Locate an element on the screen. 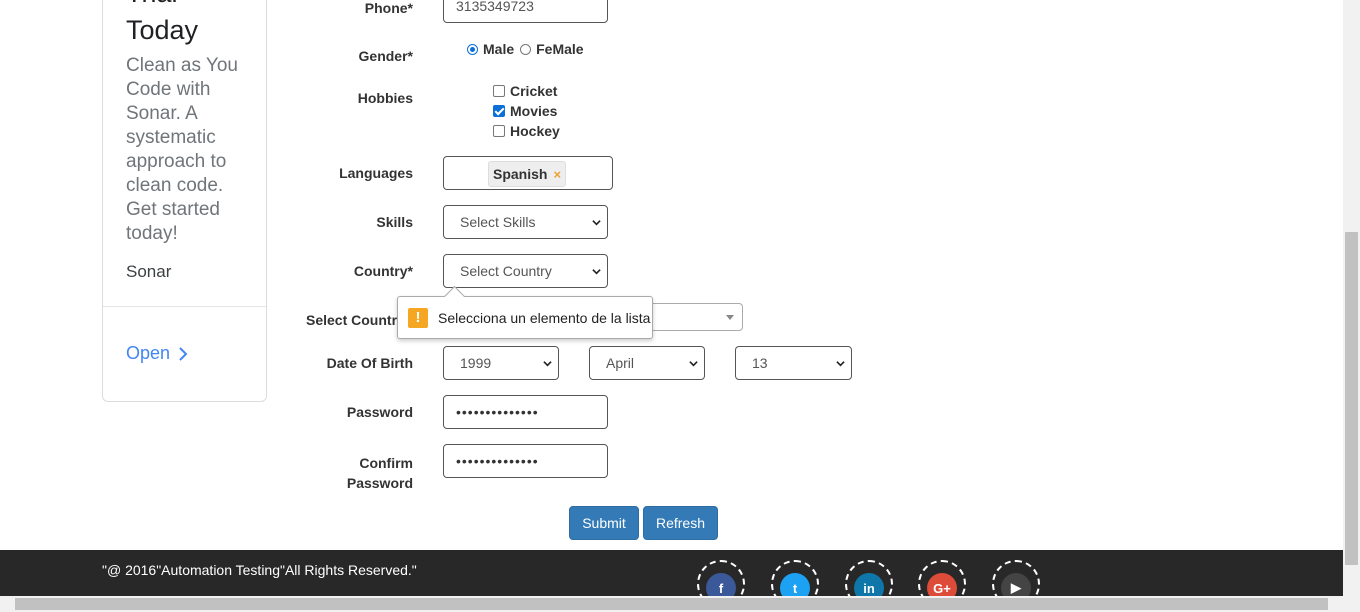  hobby-hockey: Hockey is located at coordinates (526, 131).